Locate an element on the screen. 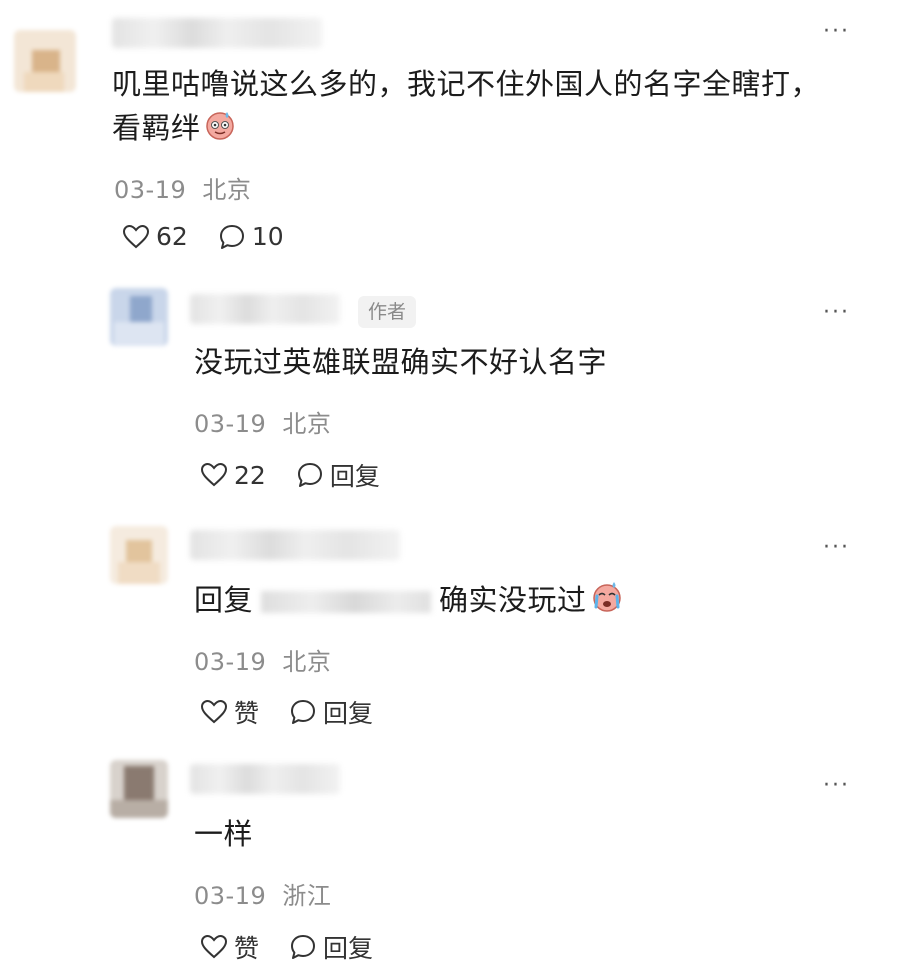 Image resolution: width=900 pixels, height=970 pixels. mentioned-username-blurred is located at coordinates (346, 602).